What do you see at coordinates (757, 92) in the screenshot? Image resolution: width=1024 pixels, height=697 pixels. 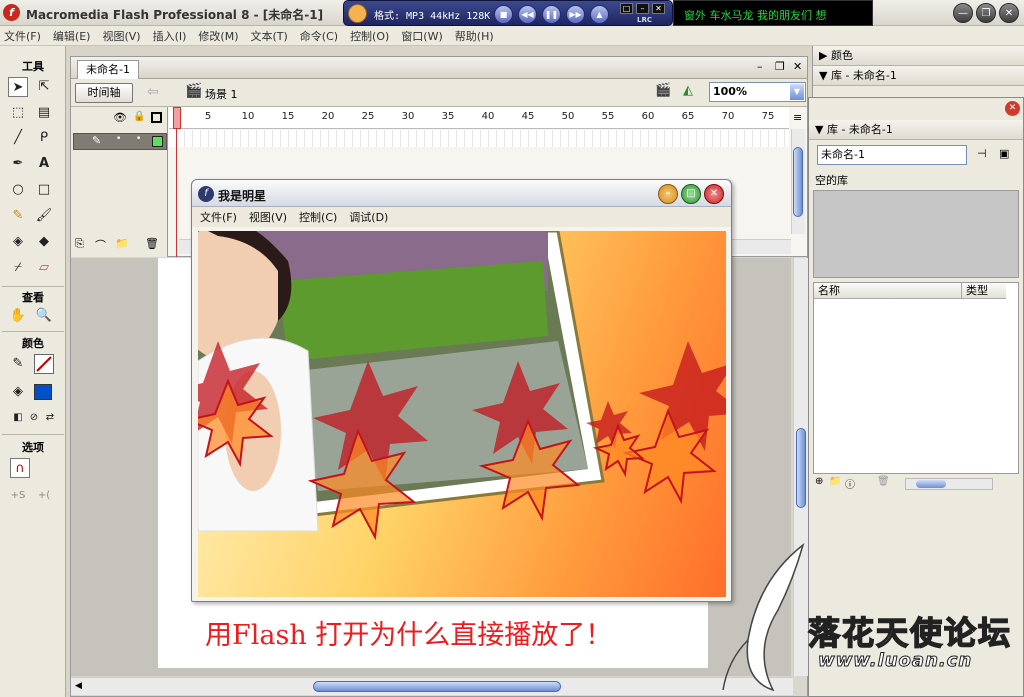 I see `zoom-select: 100% ▼` at bounding box center [757, 92].